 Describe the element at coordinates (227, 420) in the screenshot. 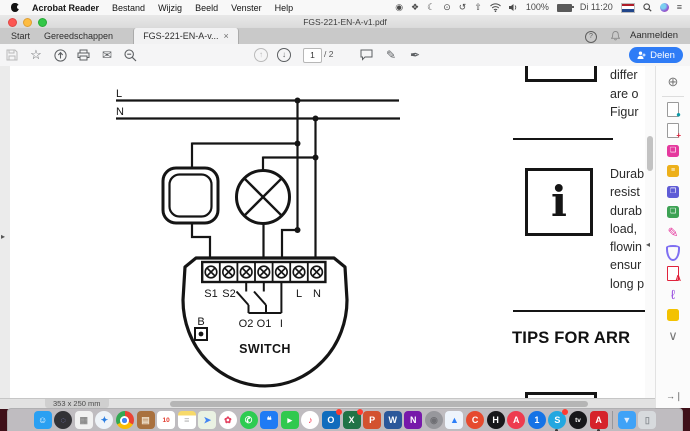

I see `dock-app-photos: ✿` at that location.